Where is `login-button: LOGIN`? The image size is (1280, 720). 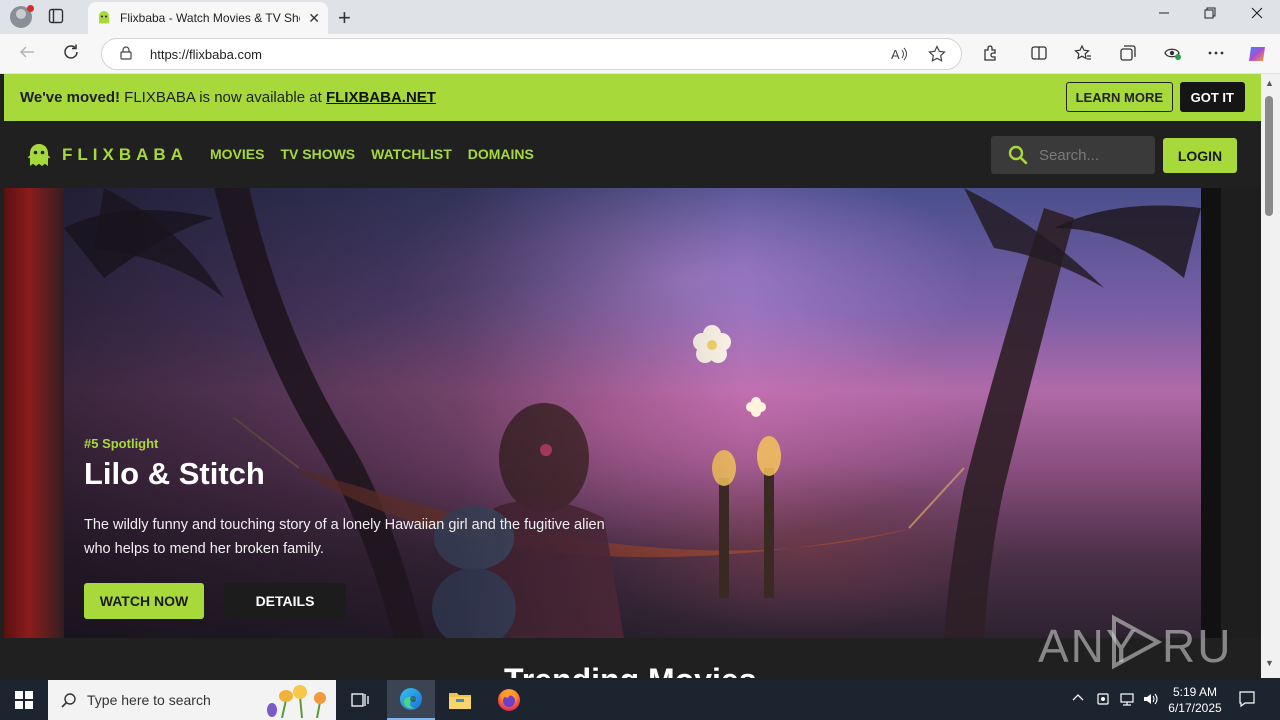
login-button: LOGIN is located at coordinates (1200, 155).